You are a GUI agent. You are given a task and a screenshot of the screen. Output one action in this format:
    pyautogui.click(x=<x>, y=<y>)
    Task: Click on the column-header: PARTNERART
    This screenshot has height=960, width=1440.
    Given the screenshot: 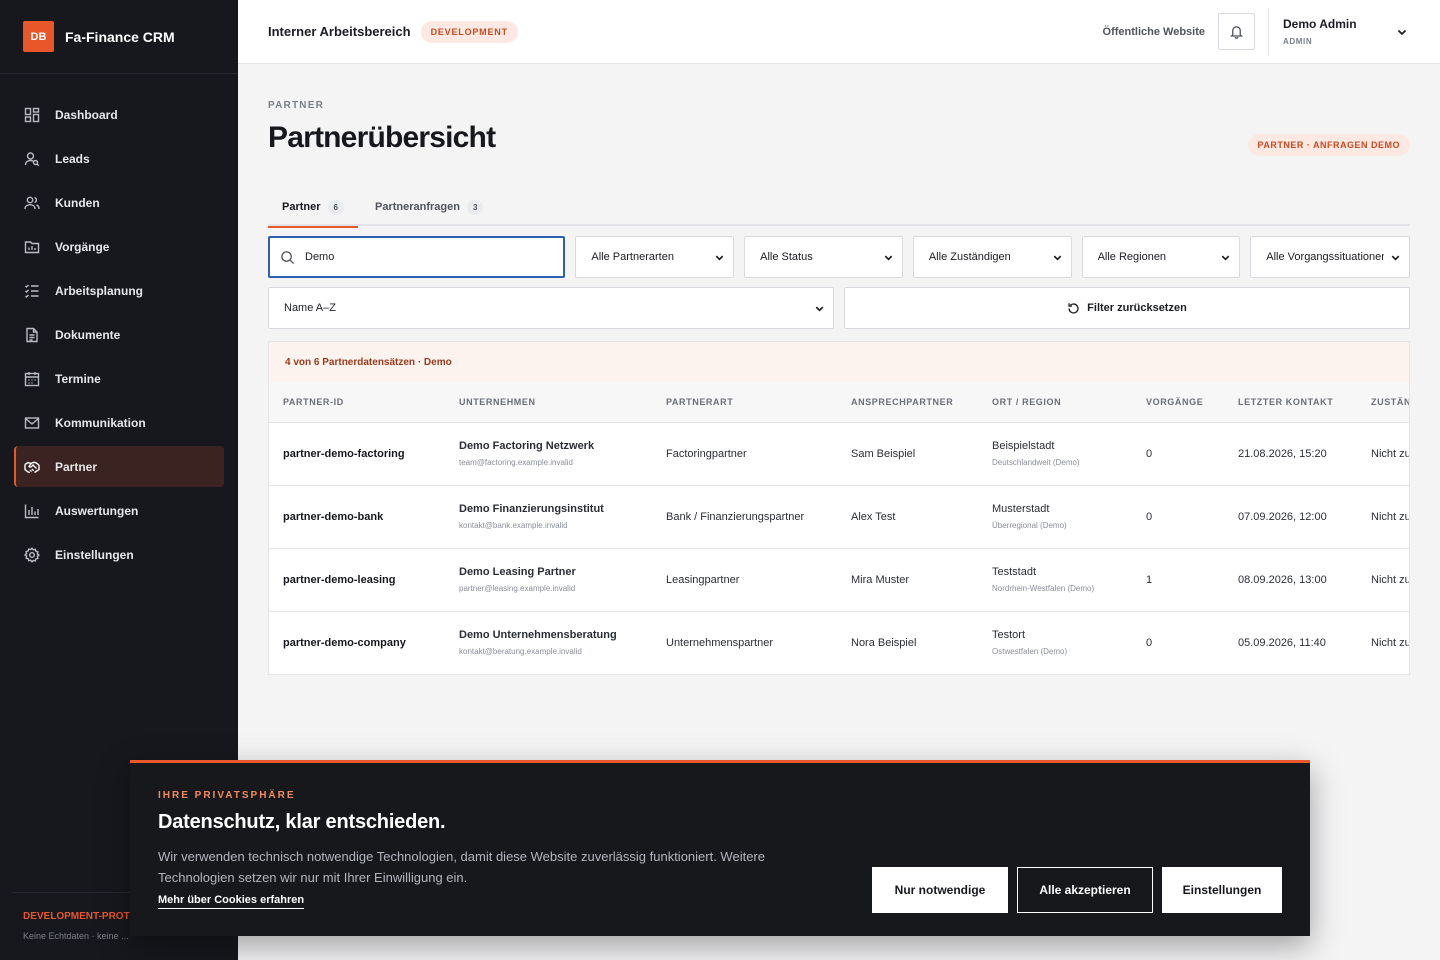 What is the action you would take?
    pyautogui.click(x=758, y=402)
    